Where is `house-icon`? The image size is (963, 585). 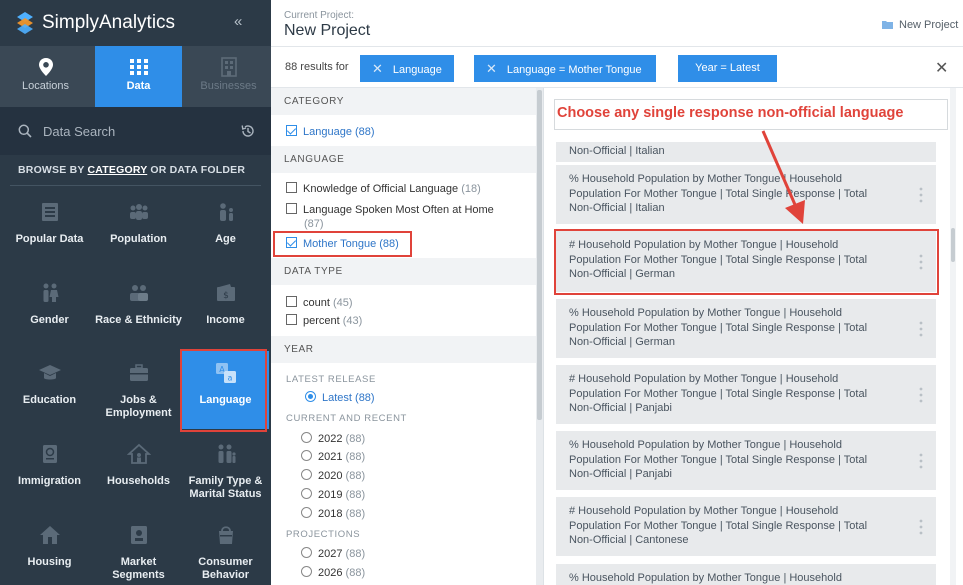
house-icon is located at coordinates (49, 535).